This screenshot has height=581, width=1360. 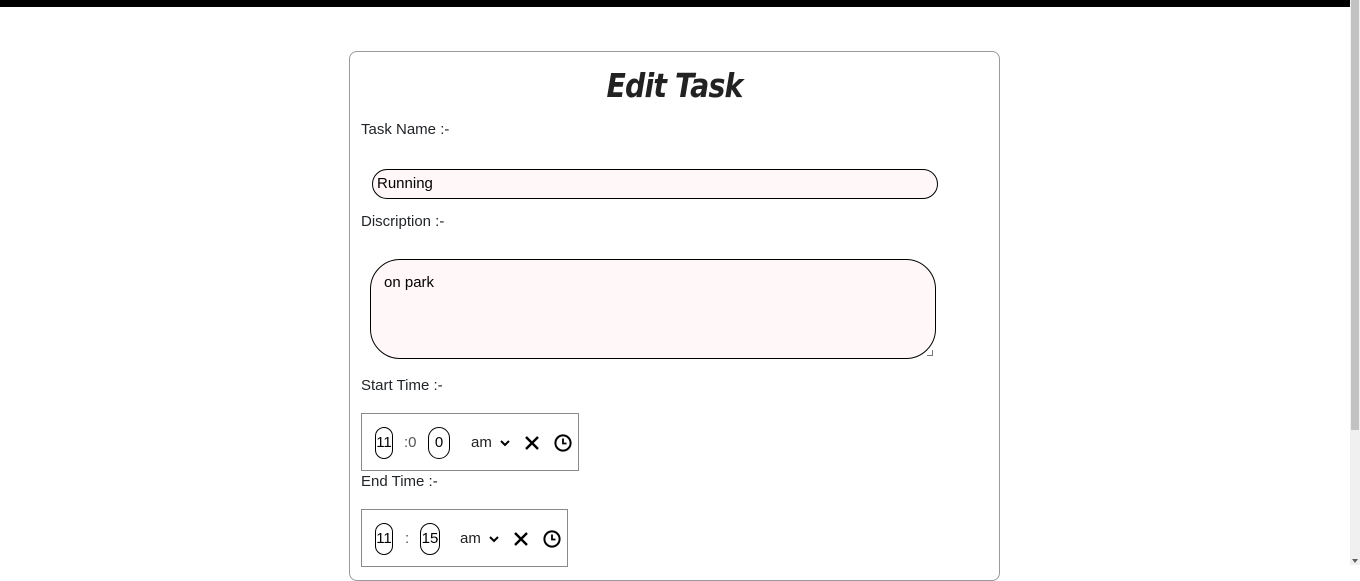 I want to click on resize-grip-icon, so click(x=930, y=353).